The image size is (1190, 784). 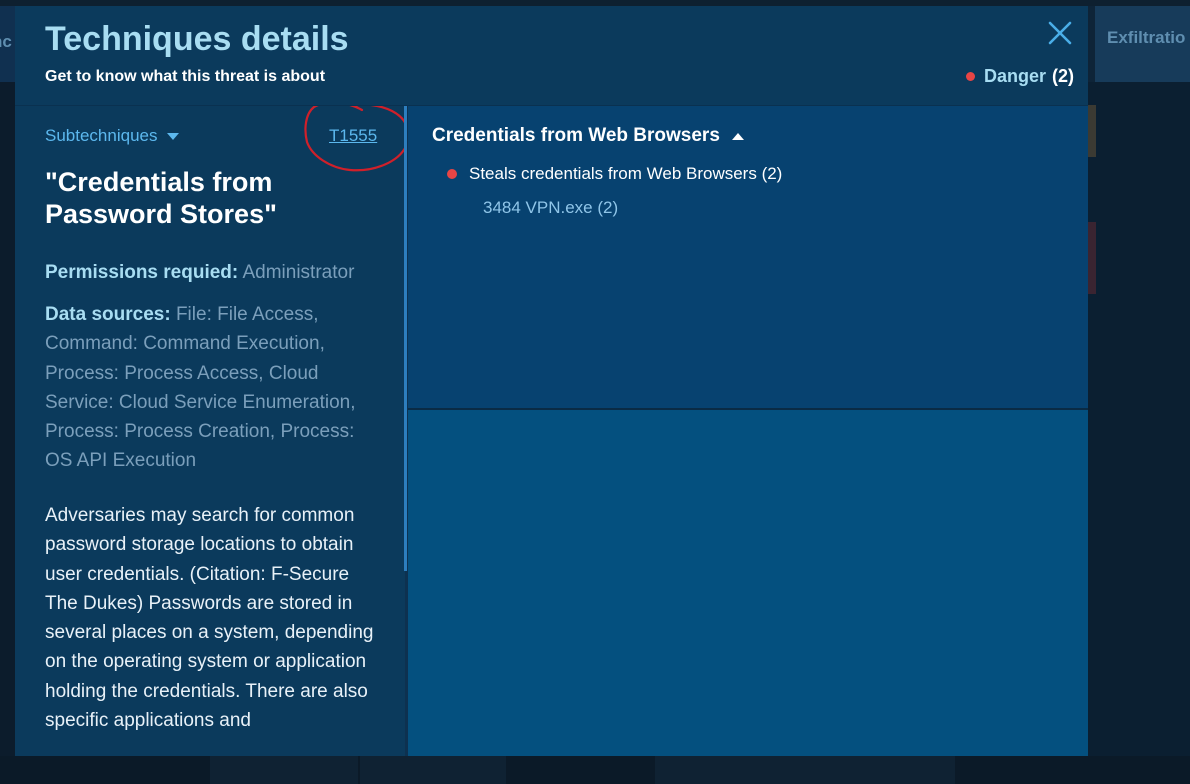 I want to click on red-circle-annotation-icon, so click(x=354, y=139).